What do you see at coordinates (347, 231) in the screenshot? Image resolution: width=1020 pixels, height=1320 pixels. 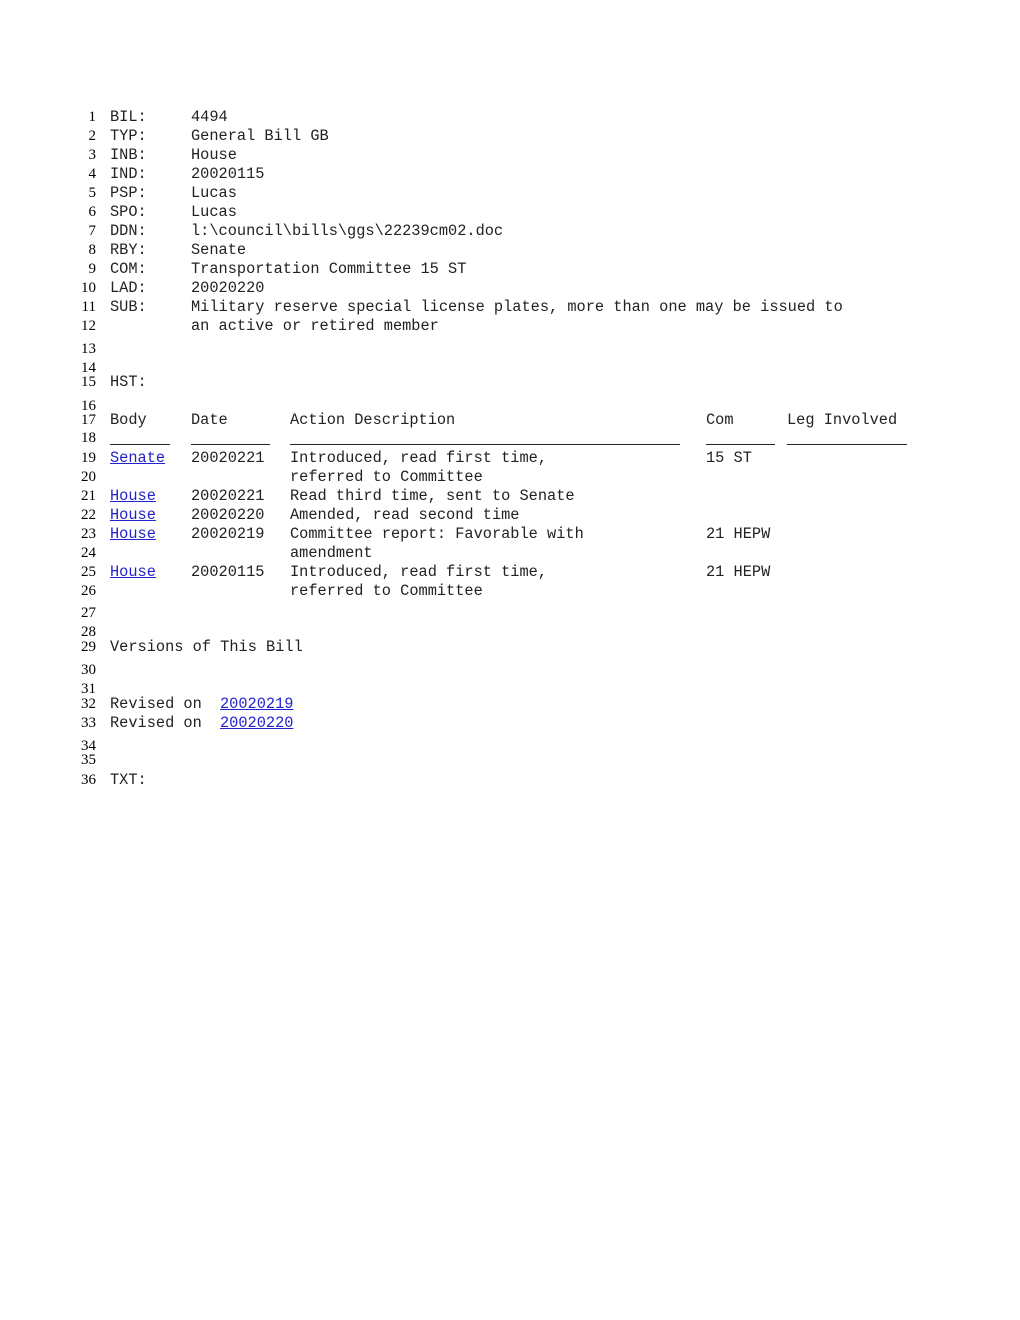 I see `field-value: l:\council\bills\ggs\22239cm02.doc` at bounding box center [347, 231].